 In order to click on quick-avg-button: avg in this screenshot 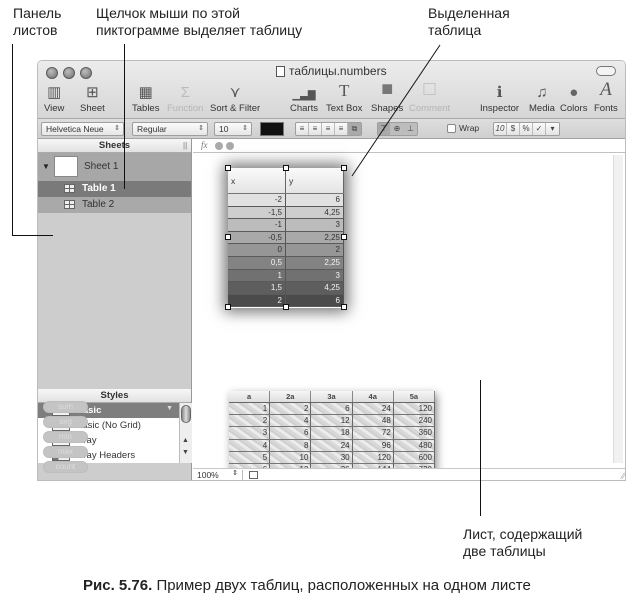, I will do `click(65, 422)`.